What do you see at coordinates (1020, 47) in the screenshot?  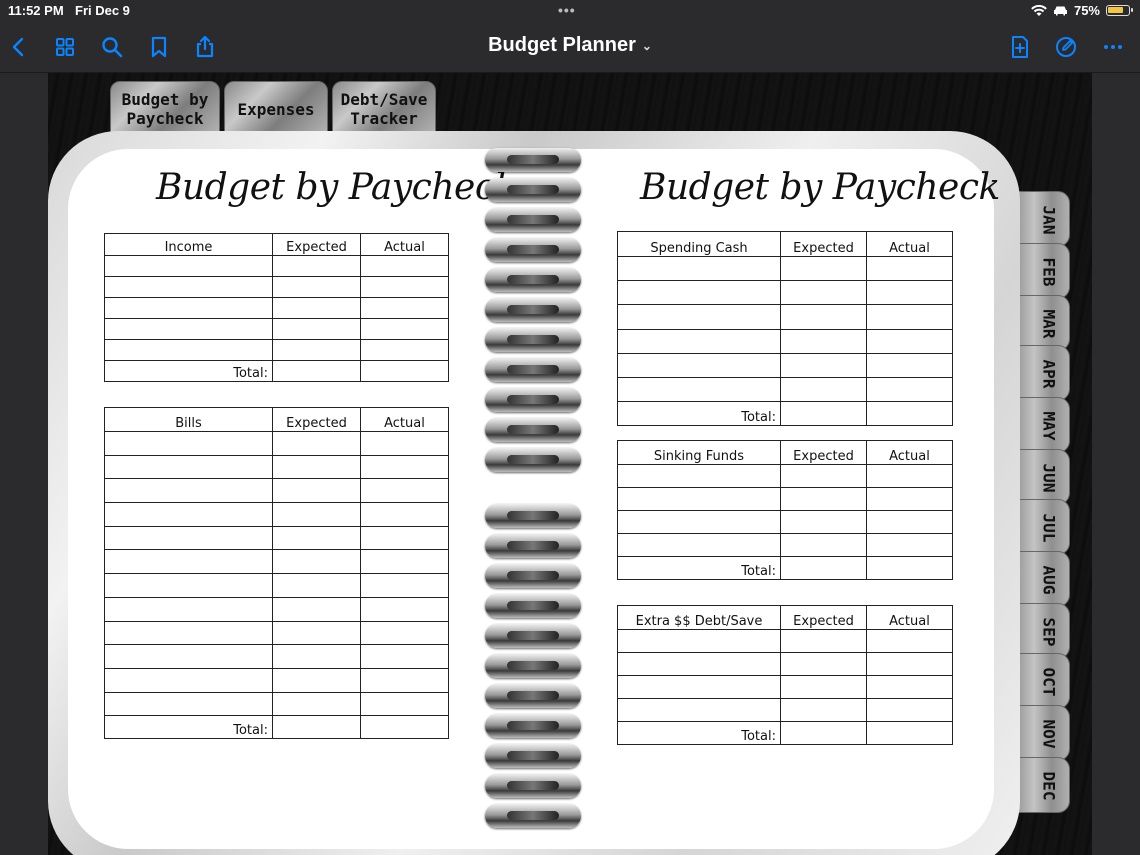 I see `add-page-icon` at bounding box center [1020, 47].